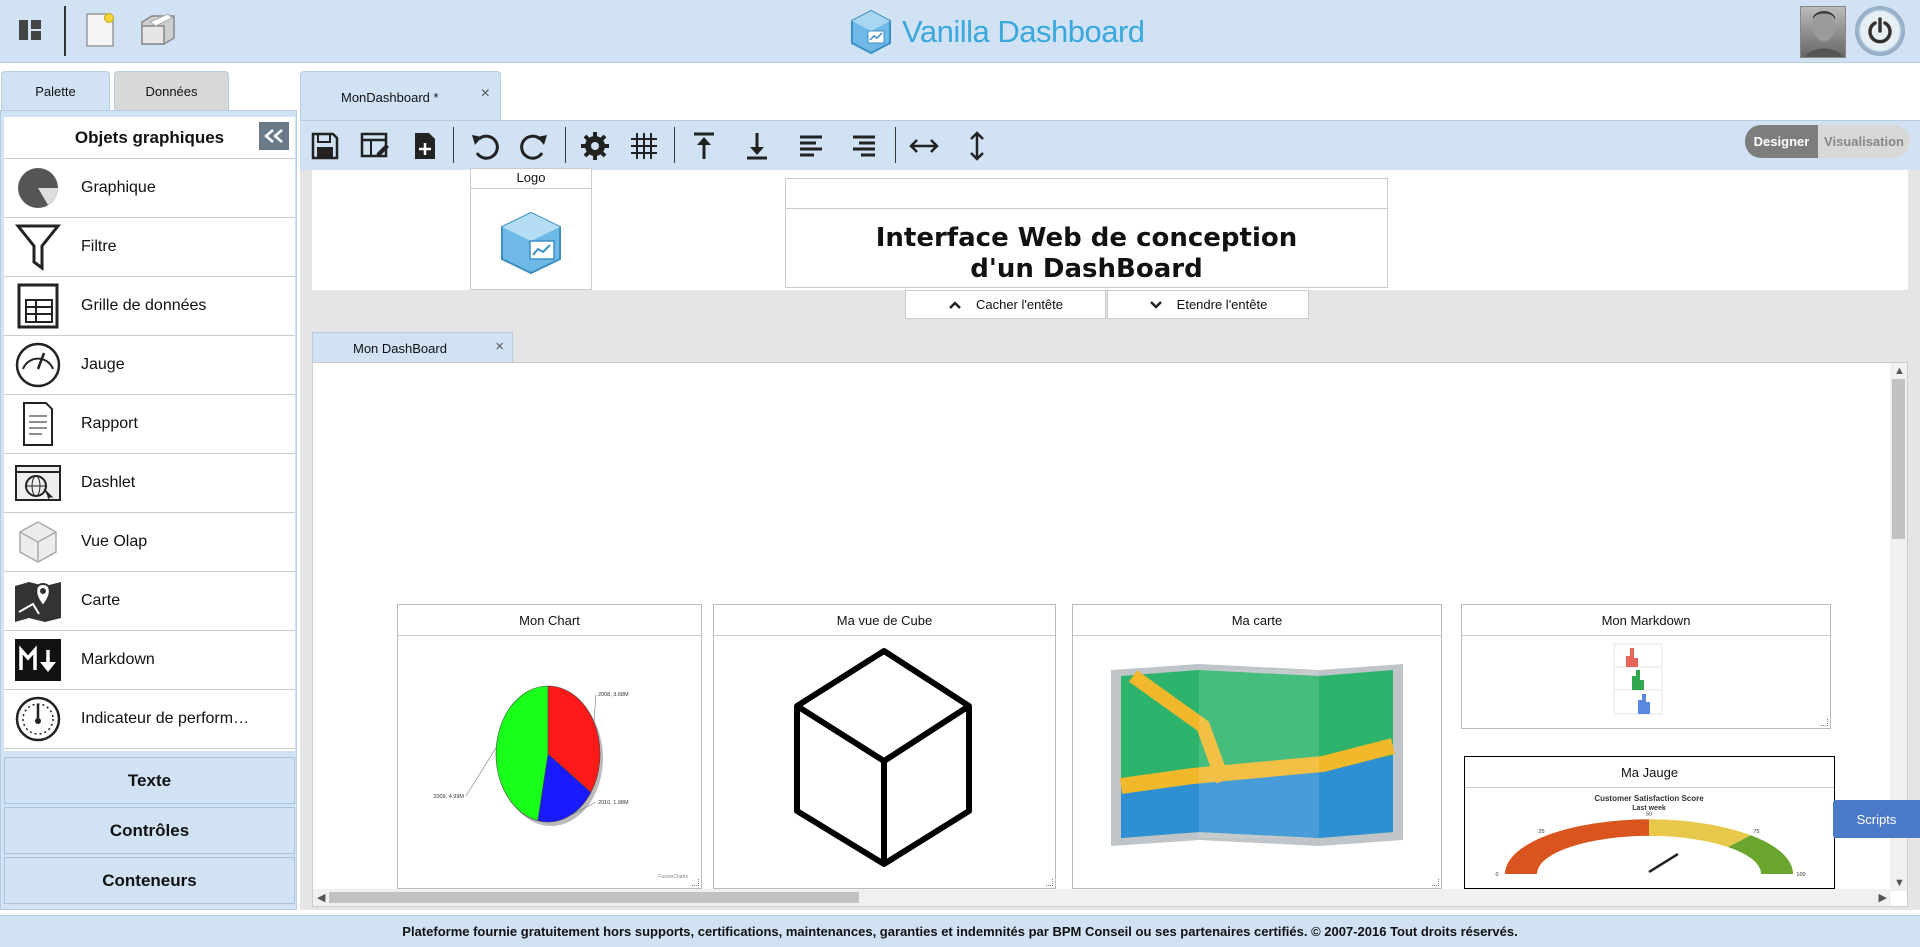 This screenshot has height=947, width=1920. What do you see at coordinates (325, 146) in the screenshot?
I see `save-icon` at bounding box center [325, 146].